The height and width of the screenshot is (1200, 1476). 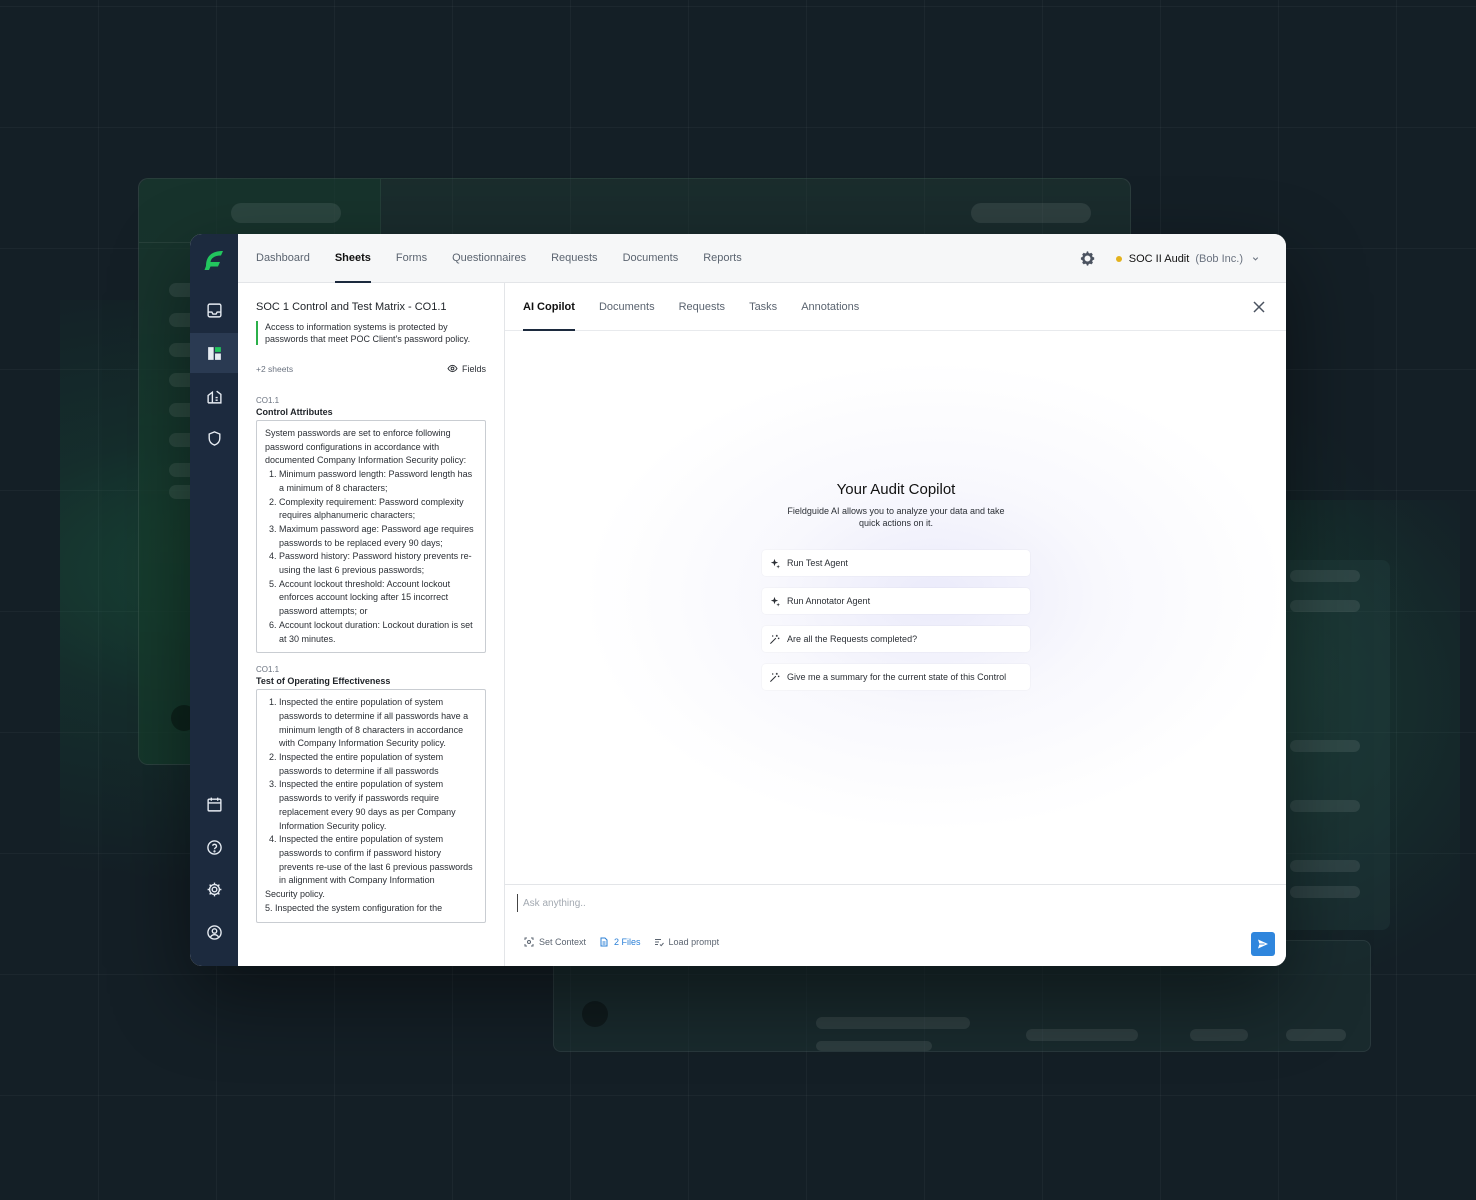 I want to click on close-icon, so click(x=1259, y=307).